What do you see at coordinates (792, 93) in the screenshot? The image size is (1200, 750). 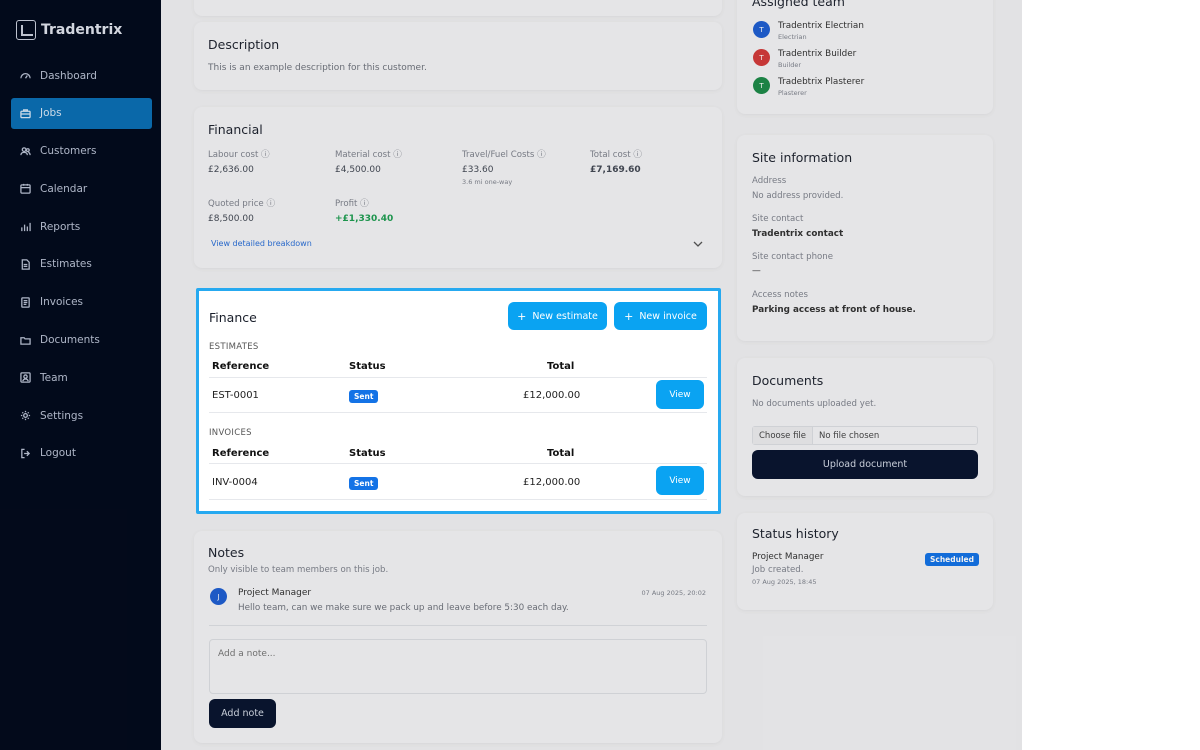 I see `member-role: Plasterer` at bounding box center [792, 93].